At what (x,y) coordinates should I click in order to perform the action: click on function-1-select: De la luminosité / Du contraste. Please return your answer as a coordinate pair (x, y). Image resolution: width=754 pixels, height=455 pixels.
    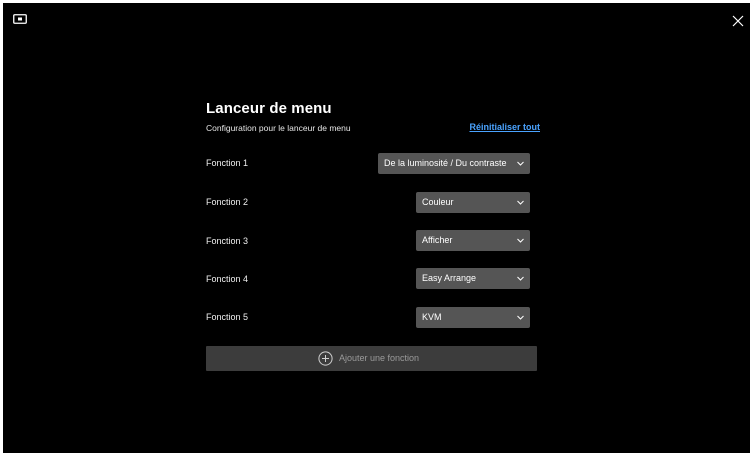
    Looking at the image, I should click on (454, 163).